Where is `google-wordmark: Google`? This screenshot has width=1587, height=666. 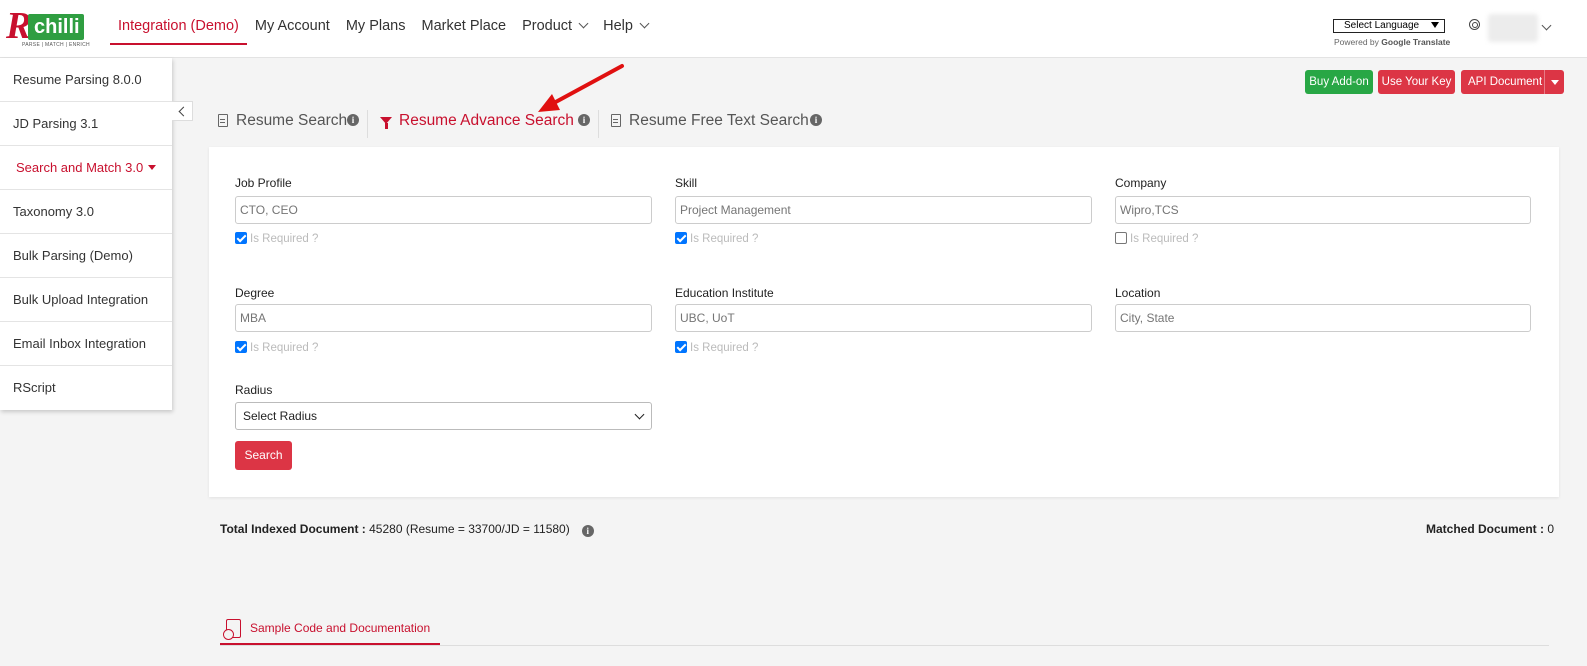 google-wordmark: Google is located at coordinates (1396, 42).